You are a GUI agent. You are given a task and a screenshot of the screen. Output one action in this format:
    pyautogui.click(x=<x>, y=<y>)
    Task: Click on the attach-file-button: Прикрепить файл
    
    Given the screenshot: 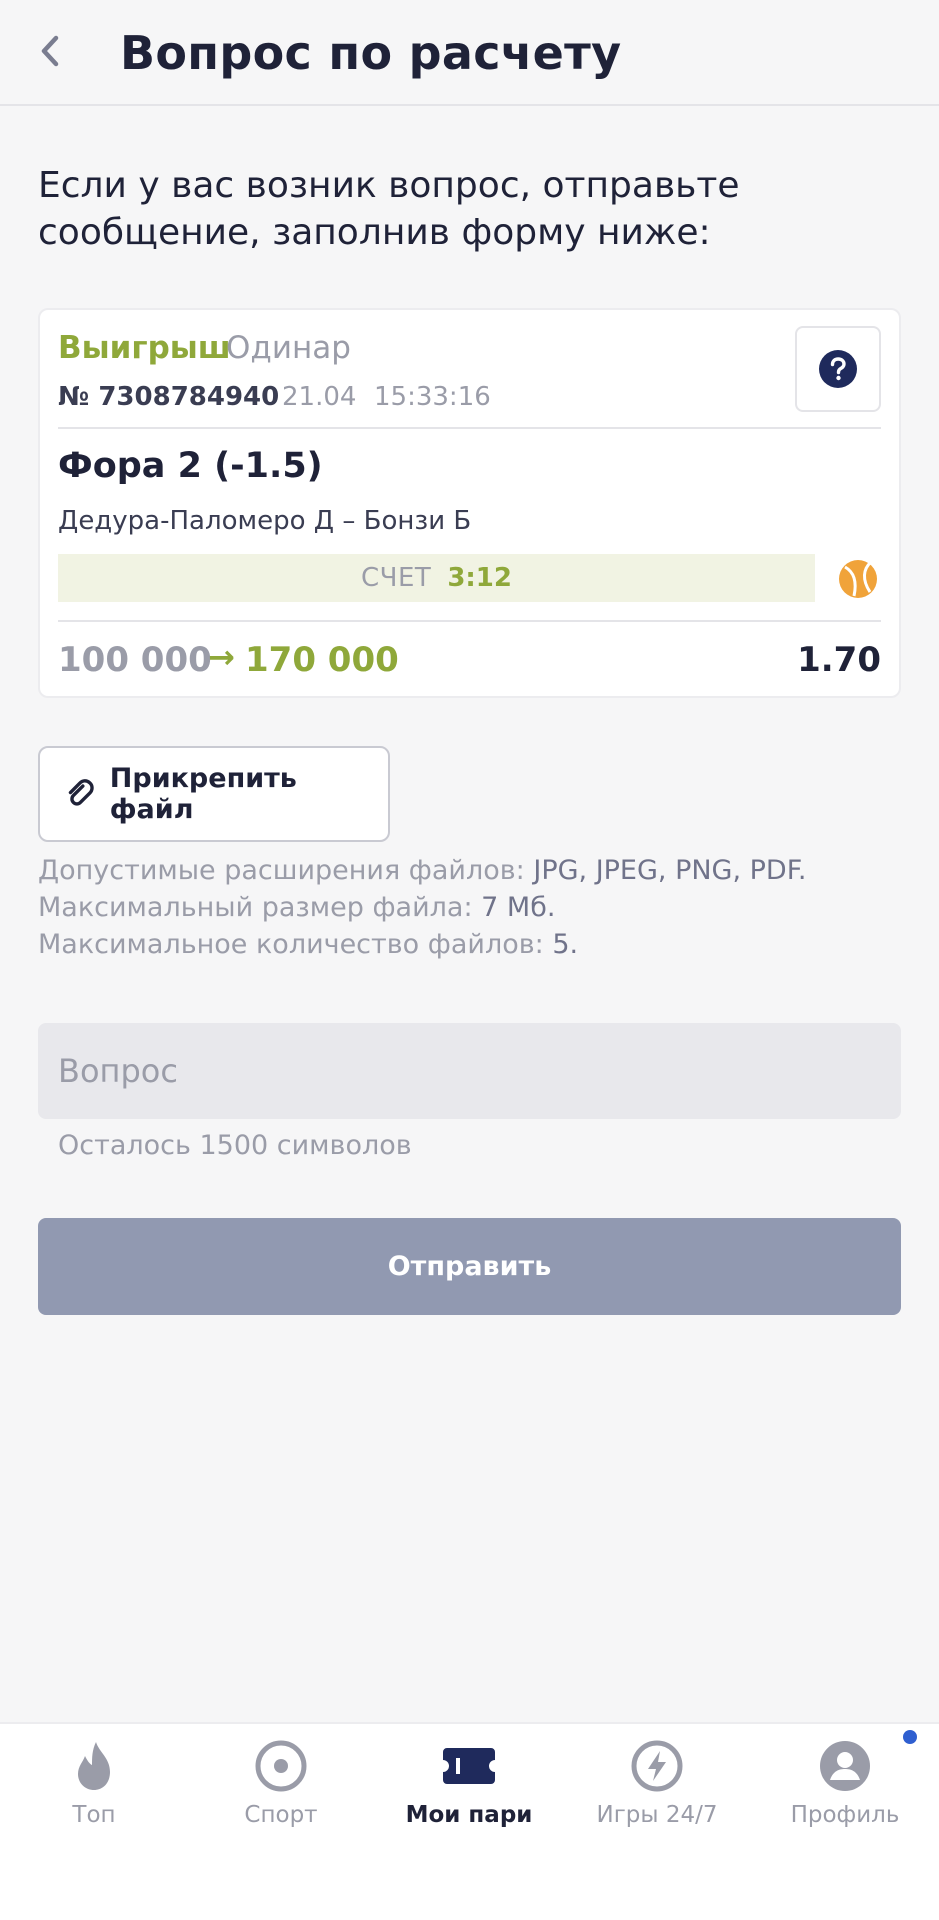 What is the action you would take?
    pyautogui.click(x=214, y=794)
    